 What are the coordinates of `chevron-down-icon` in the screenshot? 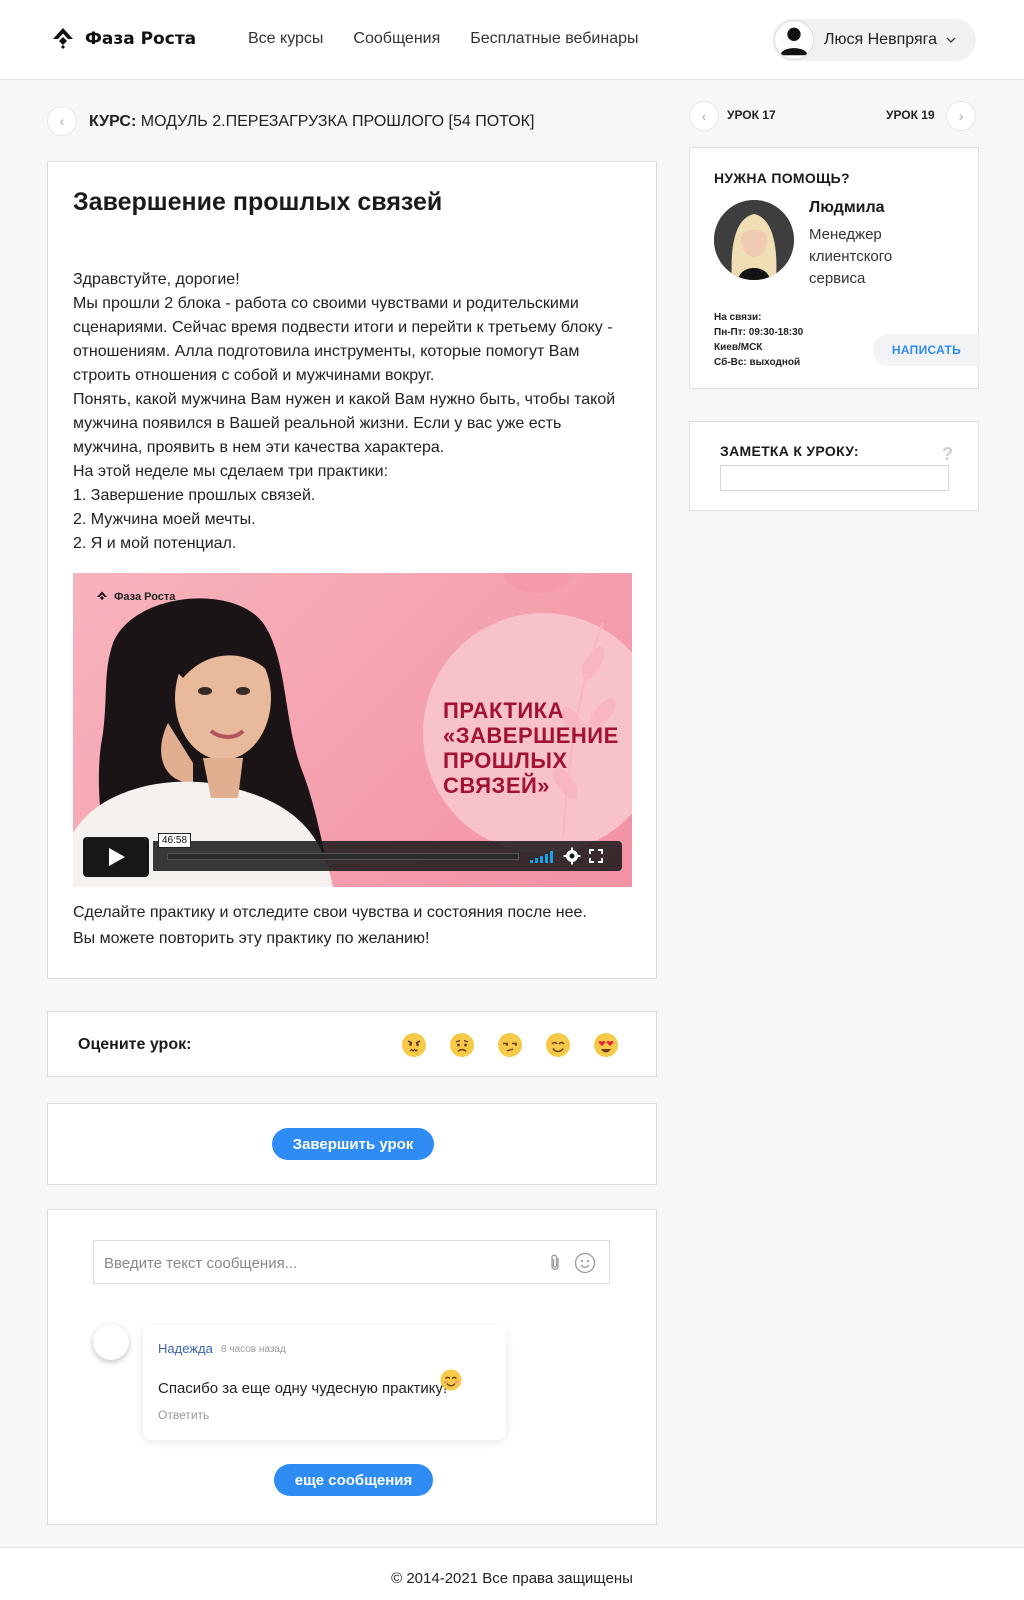 It's located at (951, 40).